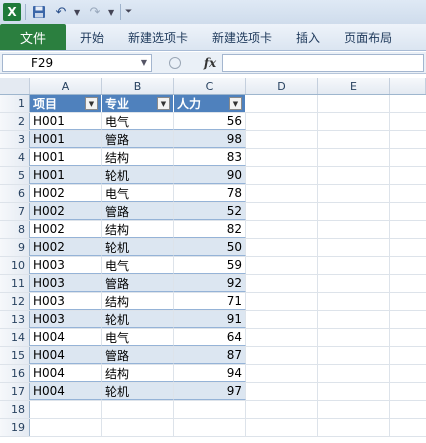 The width and height of the screenshot is (426, 443). I want to click on row-header: 13, so click(15, 319).